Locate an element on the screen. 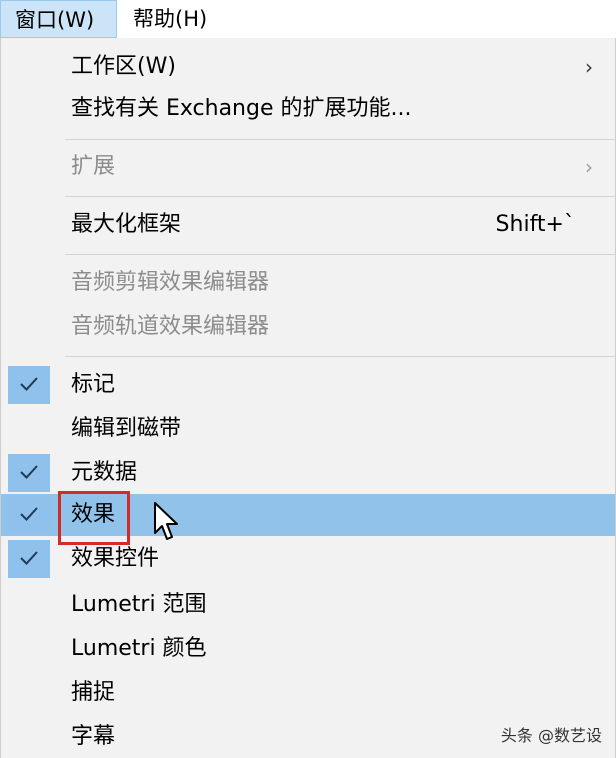 The height and width of the screenshot is (758, 616). menu-item-edit-to-tape: 编辑到磁带 is located at coordinates (308, 429).